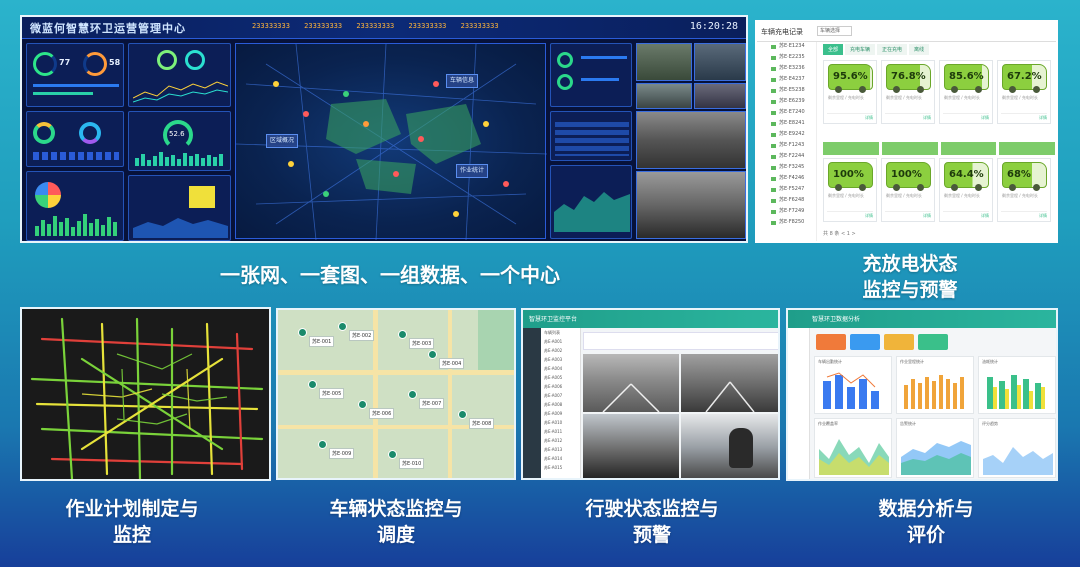  What do you see at coordinates (382, 413) in the screenshot?
I see `vehicle-tag: 苏E·006` at bounding box center [382, 413].